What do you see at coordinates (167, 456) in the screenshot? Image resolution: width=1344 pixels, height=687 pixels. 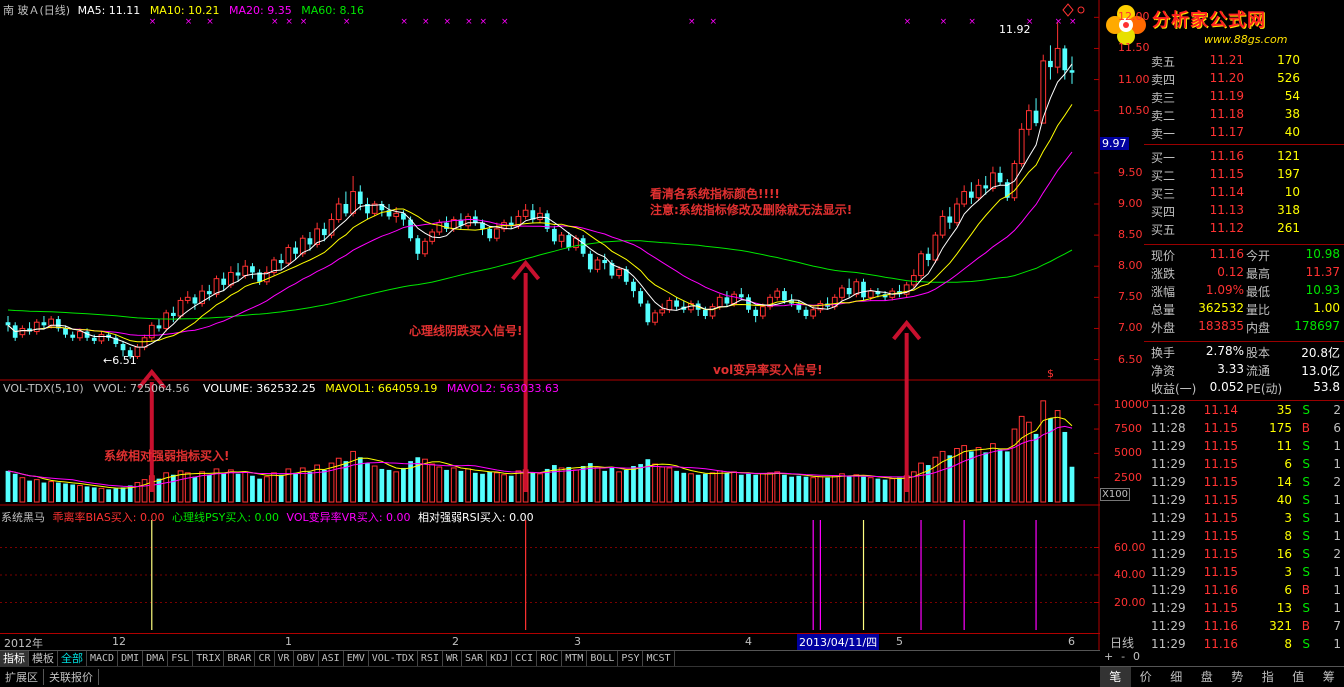 I see `rsi-signal-note: 系统相对强弱指标买入!` at bounding box center [167, 456].